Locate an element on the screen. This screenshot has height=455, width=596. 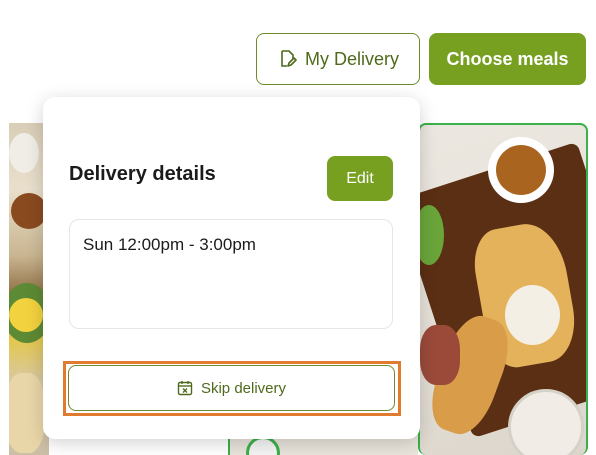
delivery-time: Sun 12:00pm - 3:00pm is located at coordinates (169, 244).